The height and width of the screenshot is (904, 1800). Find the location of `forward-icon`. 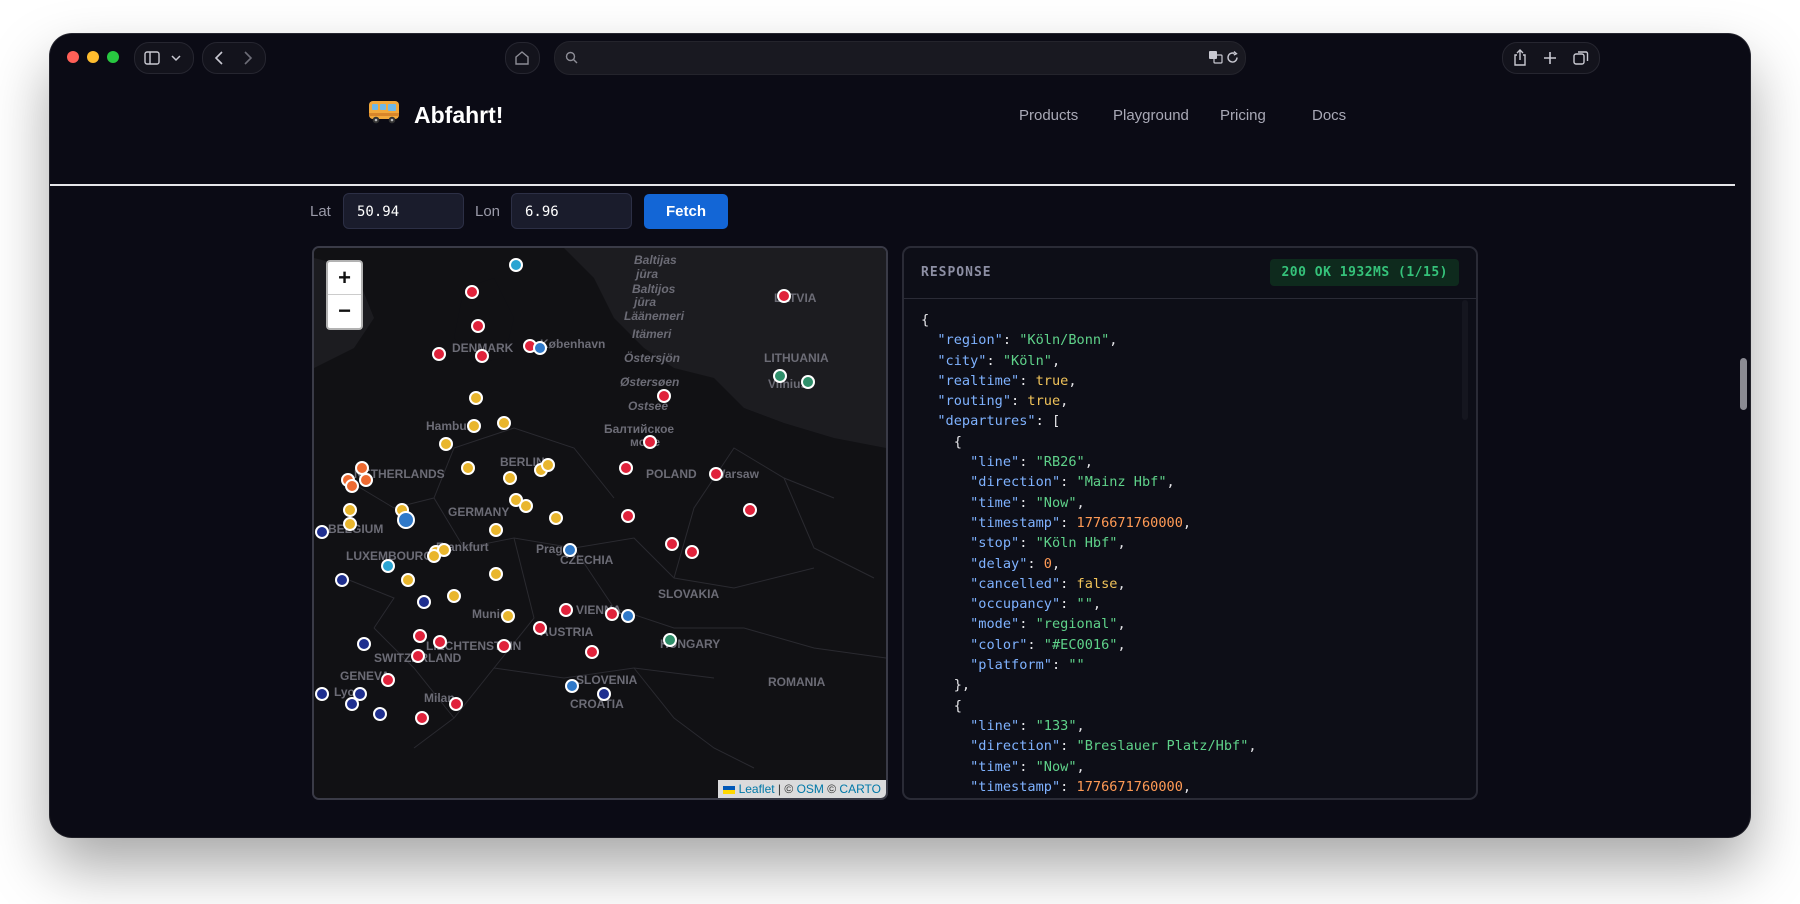

forward-icon is located at coordinates (248, 58).